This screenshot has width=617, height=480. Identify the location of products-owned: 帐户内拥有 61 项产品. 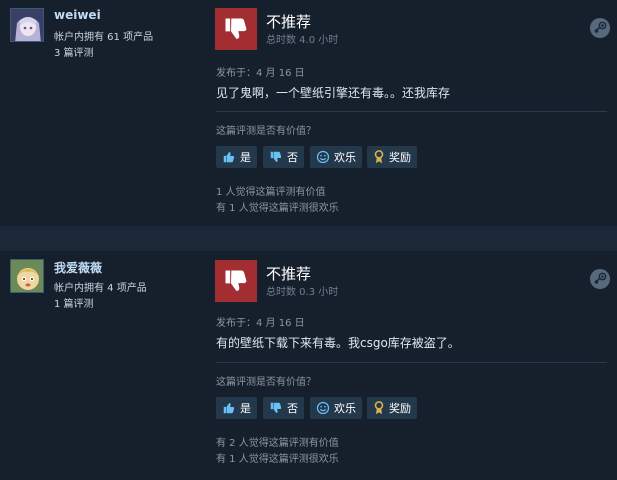
(103, 35).